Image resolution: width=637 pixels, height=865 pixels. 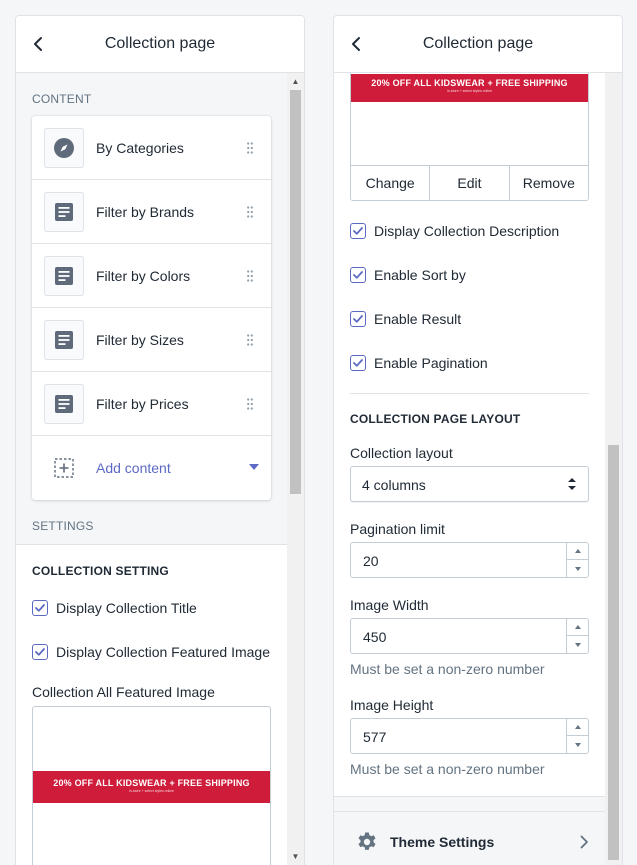 What do you see at coordinates (418, 319) in the screenshot?
I see `checkbox-label: Enable Result` at bounding box center [418, 319].